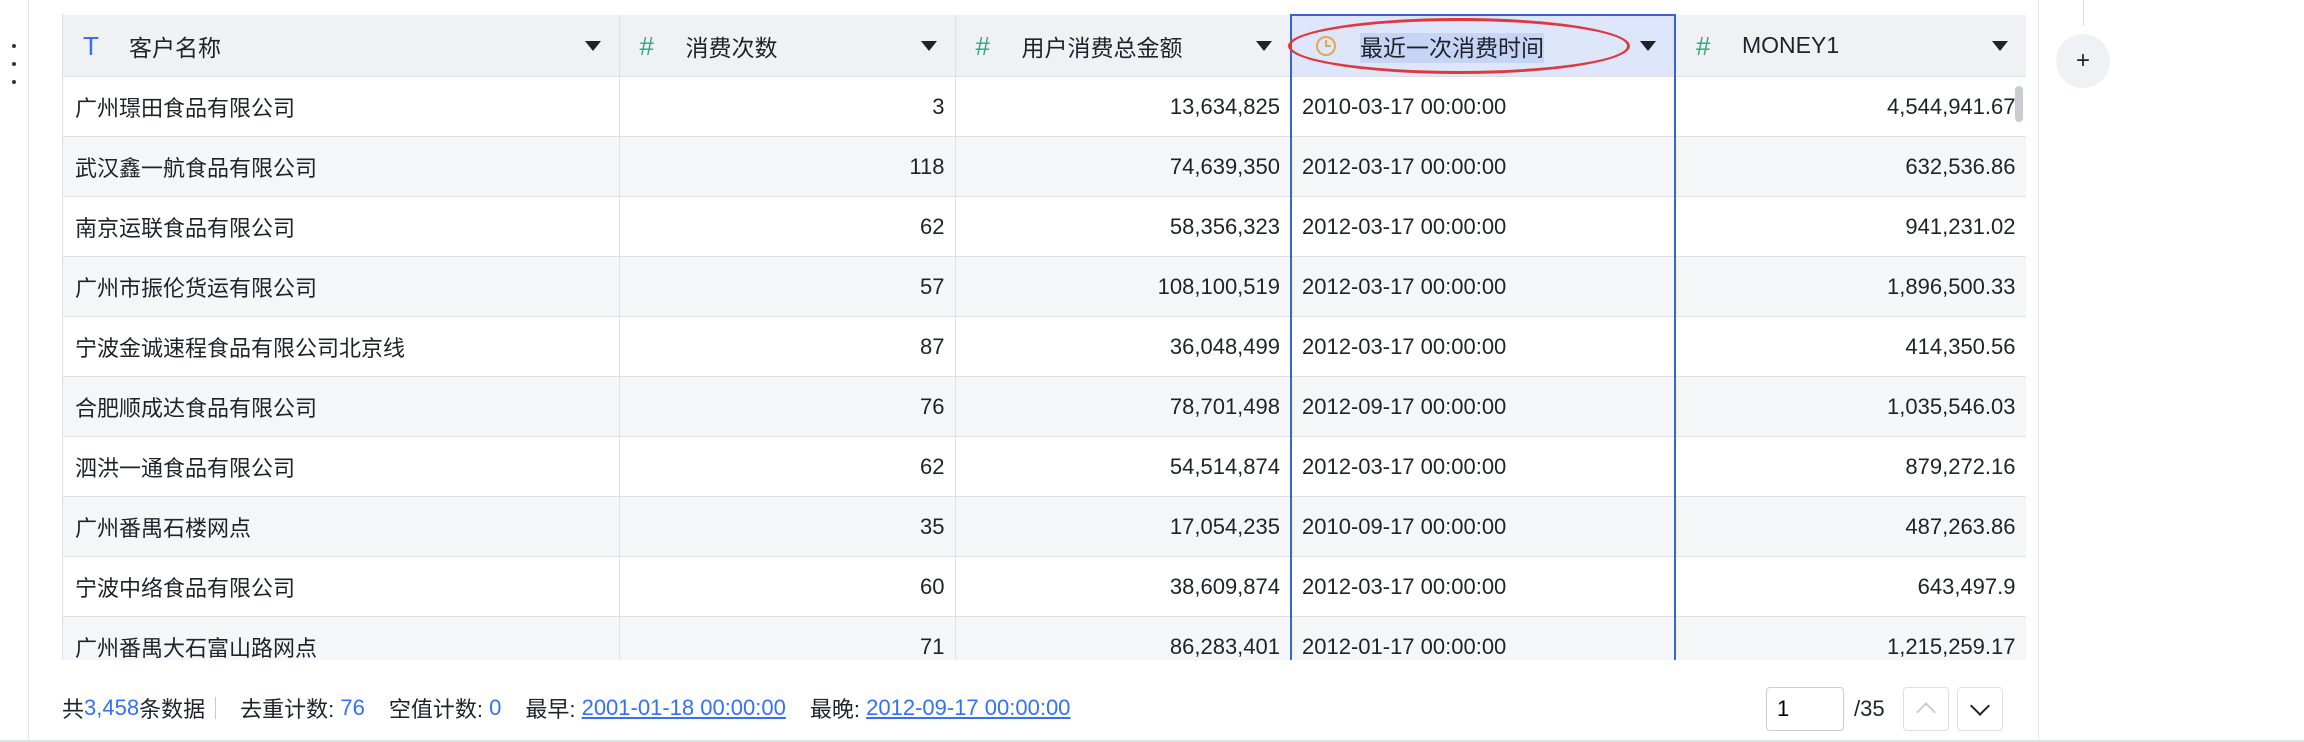  I want to click on table-cell: 2010-09-17 00:00:00, so click(1483, 526).